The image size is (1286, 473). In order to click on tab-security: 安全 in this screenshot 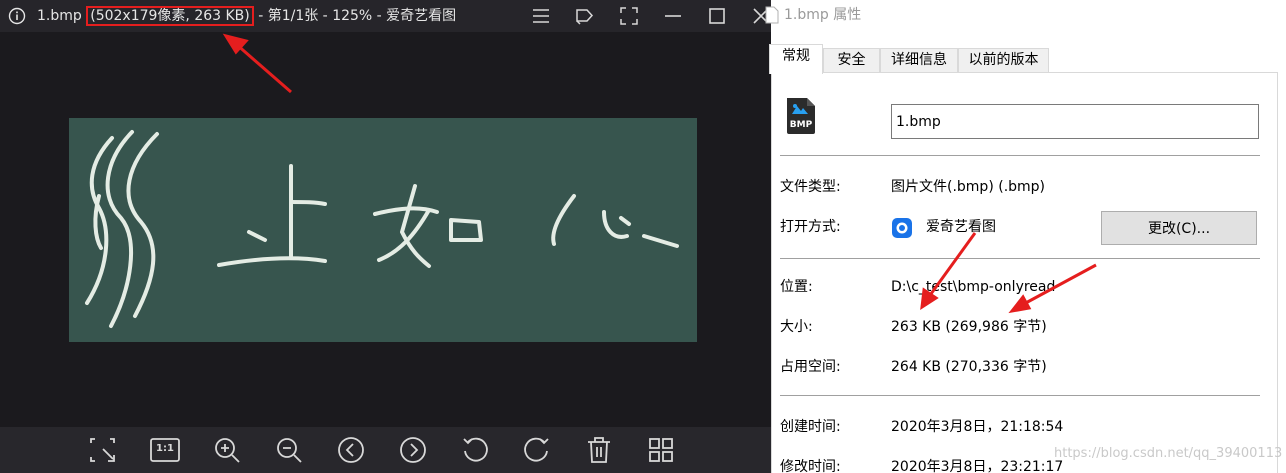, I will do `click(851, 60)`.